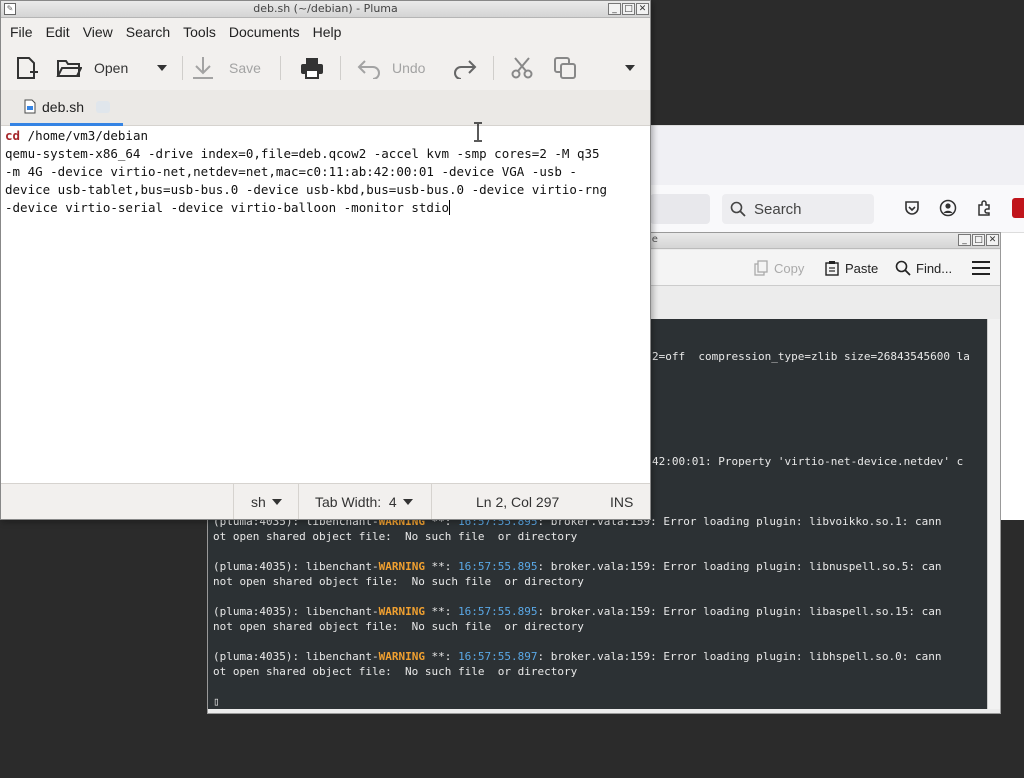 Image resolution: width=1024 pixels, height=778 pixels. What do you see at coordinates (325, 108) in the screenshot?
I see `document-tabs: deb.sh` at bounding box center [325, 108].